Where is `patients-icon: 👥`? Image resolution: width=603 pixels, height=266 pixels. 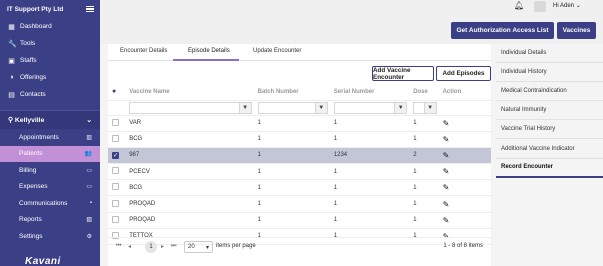 patients-icon: 👥 is located at coordinates (88, 154).